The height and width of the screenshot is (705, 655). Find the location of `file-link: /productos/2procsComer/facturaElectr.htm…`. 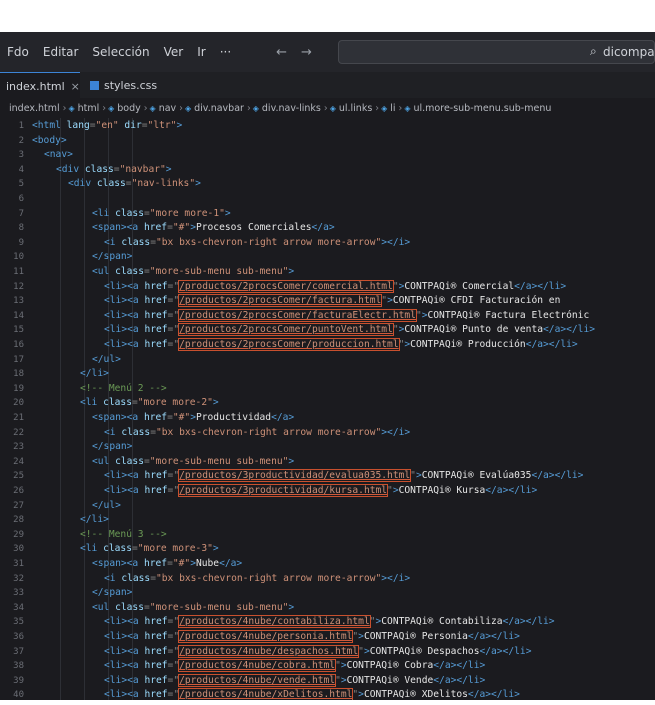

file-link: /productos/2procsComer/facturaElectr.htm… is located at coordinates (297, 315).